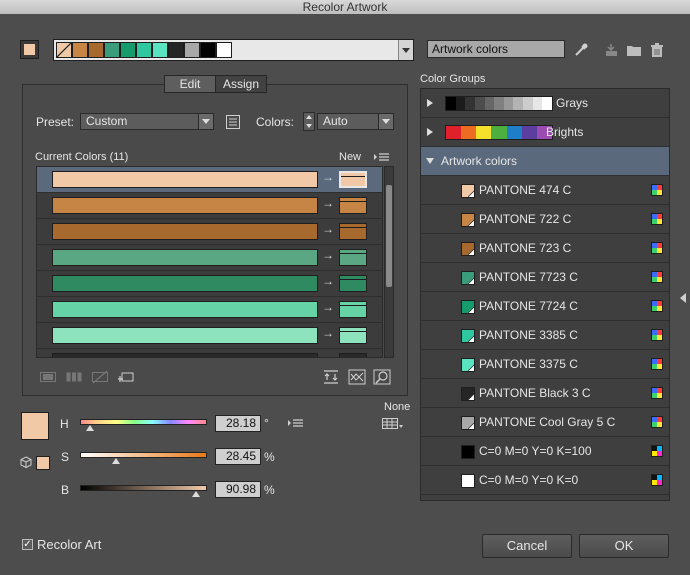  Describe the element at coordinates (545, 103) in the screenshot. I see `color-group-grays: Grays` at that location.